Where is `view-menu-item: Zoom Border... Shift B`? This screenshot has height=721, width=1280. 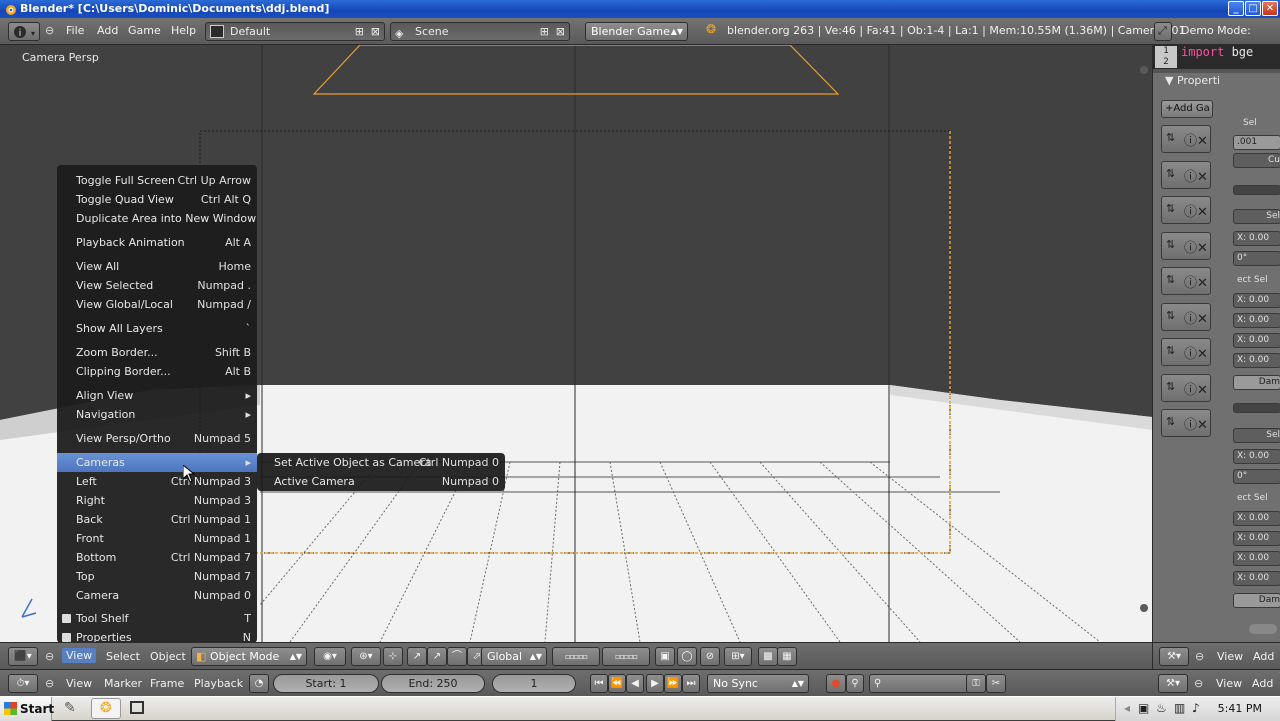
view-menu-item: Zoom Border... Shift B is located at coordinates (157, 352).